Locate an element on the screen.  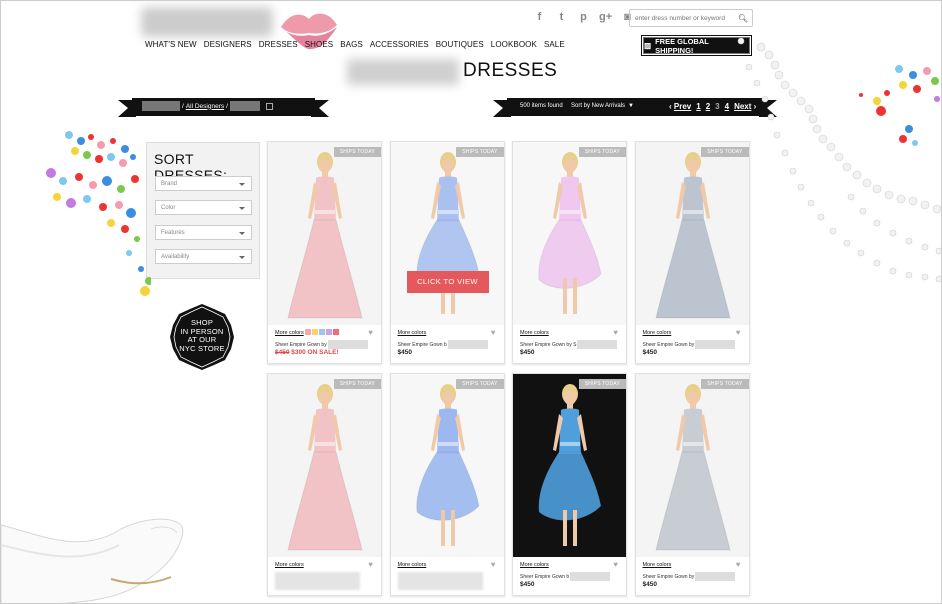
store-line: NYC STORE is located at coordinates (202, 348).